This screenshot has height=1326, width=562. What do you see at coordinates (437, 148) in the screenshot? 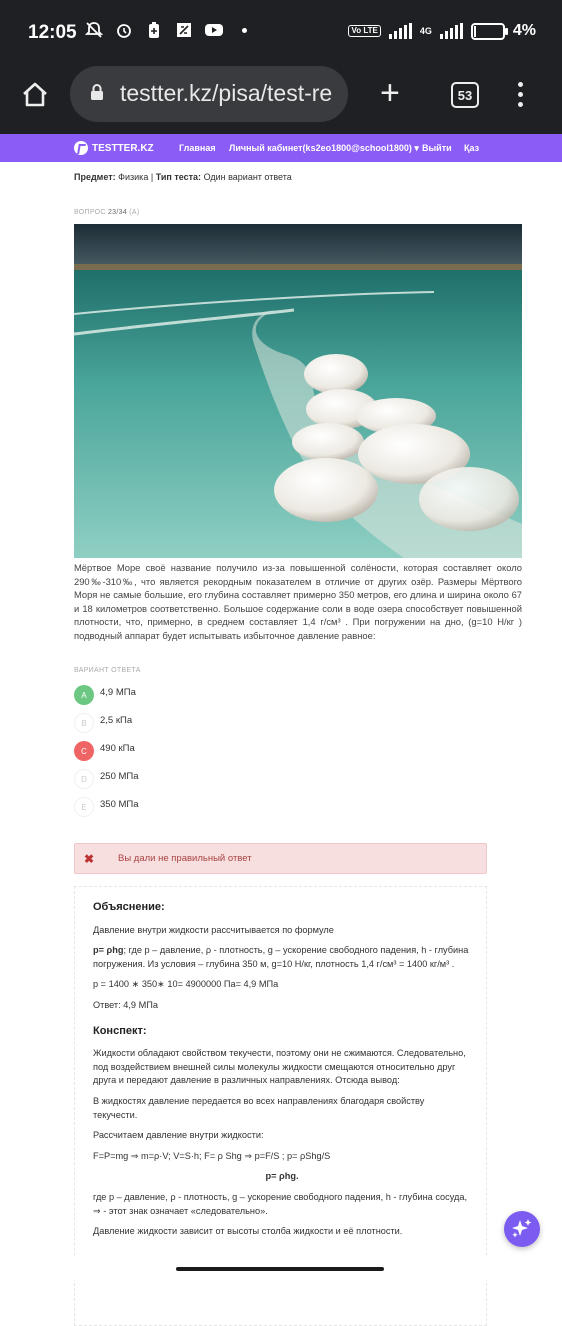
I see `nav-logout: Выйти` at bounding box center [437, 148].